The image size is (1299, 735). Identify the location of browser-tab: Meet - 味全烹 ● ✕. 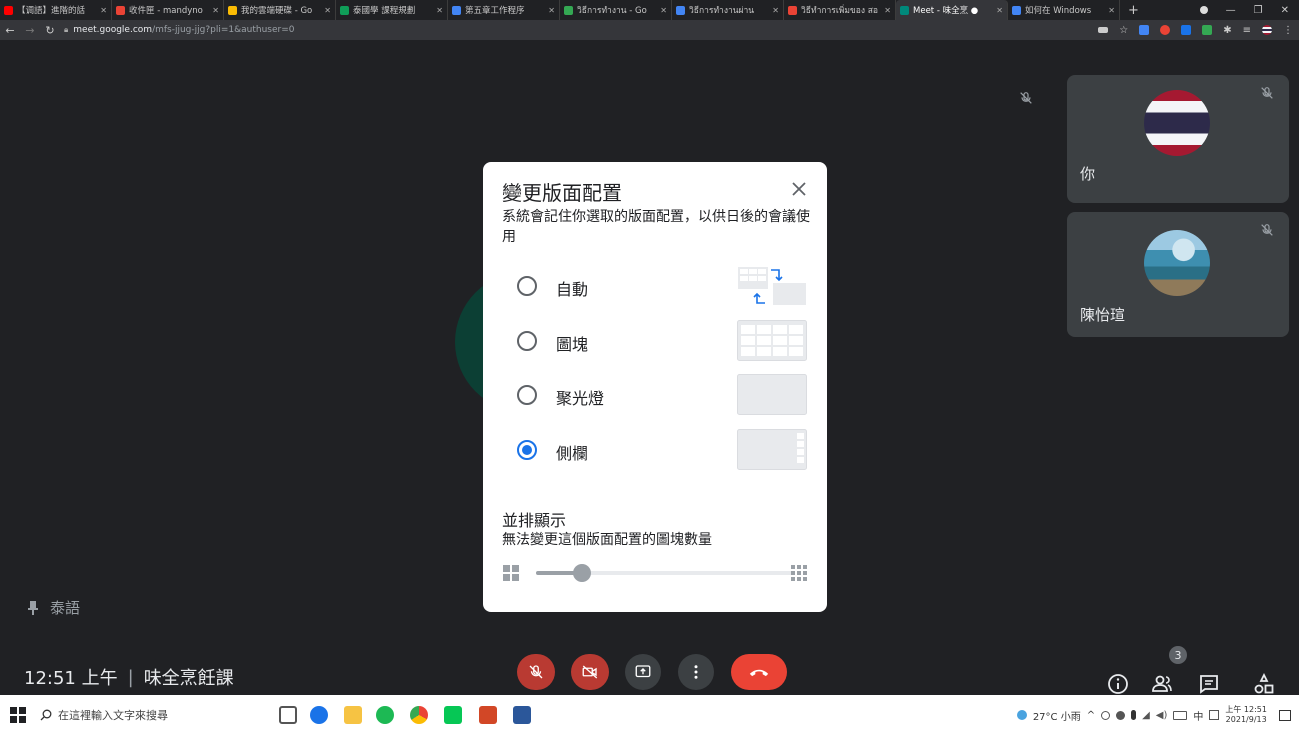
(952, 10).